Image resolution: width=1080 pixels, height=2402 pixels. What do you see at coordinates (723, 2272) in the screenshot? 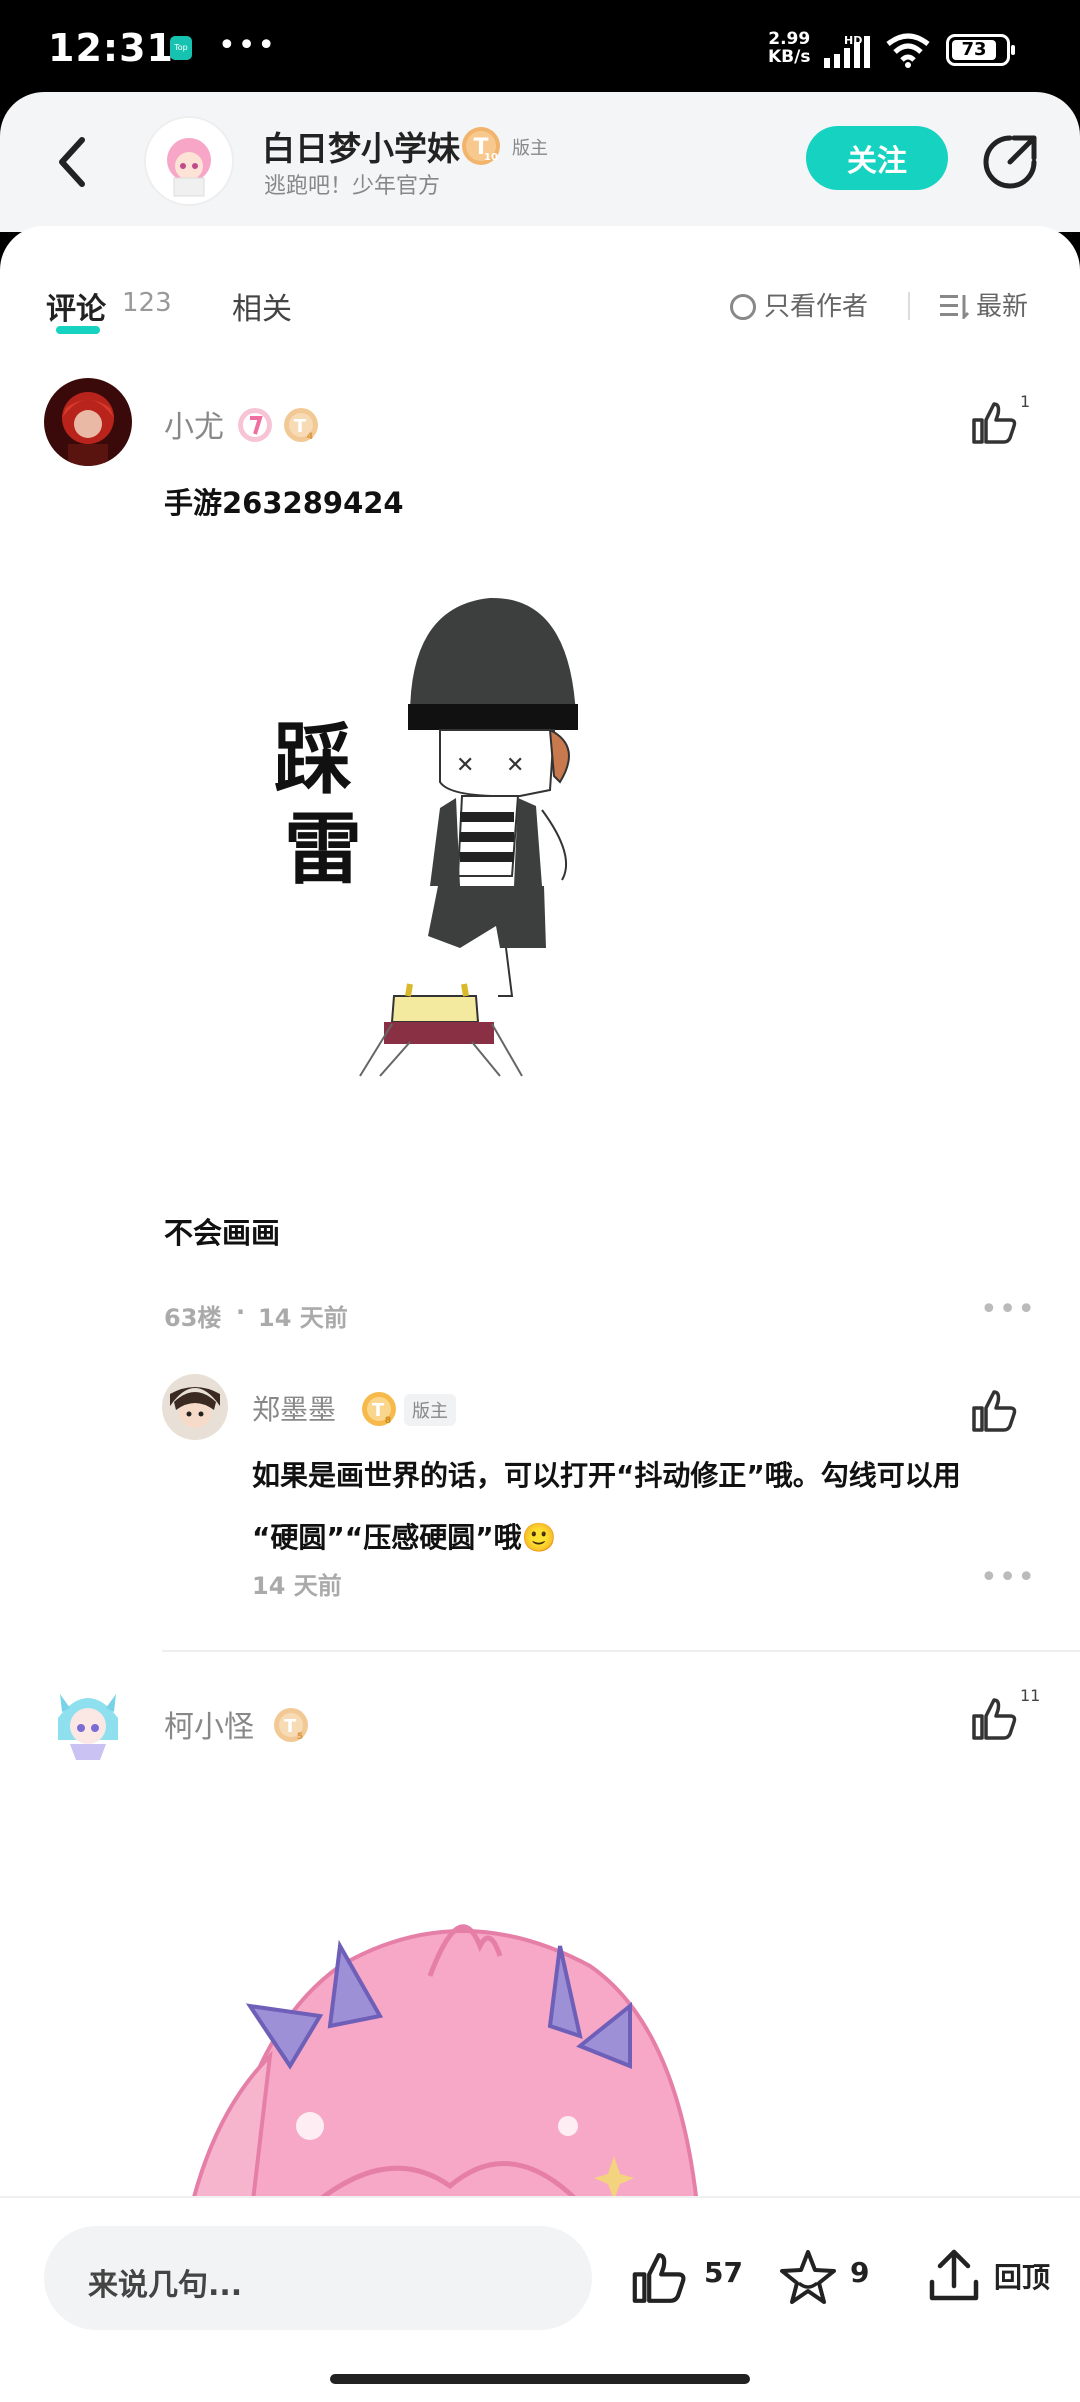
I see `post-like-count: 57` at bounding box center [723, 2272].